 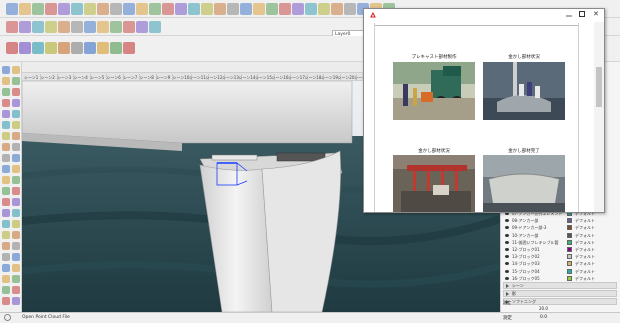 What do you see at coordinates (77, 27) in the screenshot?
I see `hidden-line-icon` at bounding box center [77, 27].